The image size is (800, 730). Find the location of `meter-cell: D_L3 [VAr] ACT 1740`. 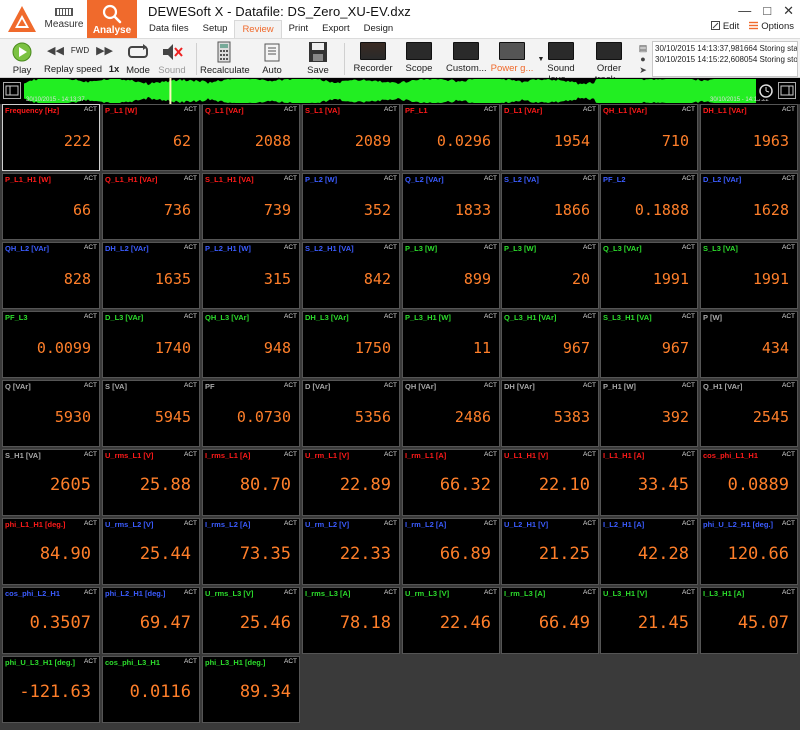

meter-cell: D_L3 [VAr] ACT 1740 is located at coordinates (151, 344).